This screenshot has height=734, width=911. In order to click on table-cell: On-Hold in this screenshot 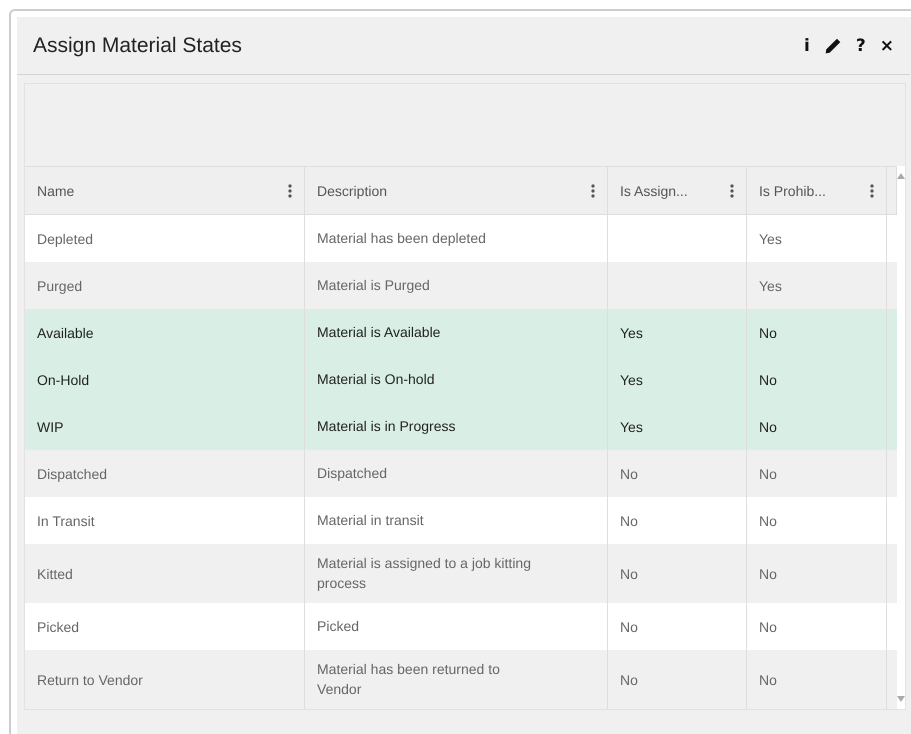, I will do `click(63, 380)`.